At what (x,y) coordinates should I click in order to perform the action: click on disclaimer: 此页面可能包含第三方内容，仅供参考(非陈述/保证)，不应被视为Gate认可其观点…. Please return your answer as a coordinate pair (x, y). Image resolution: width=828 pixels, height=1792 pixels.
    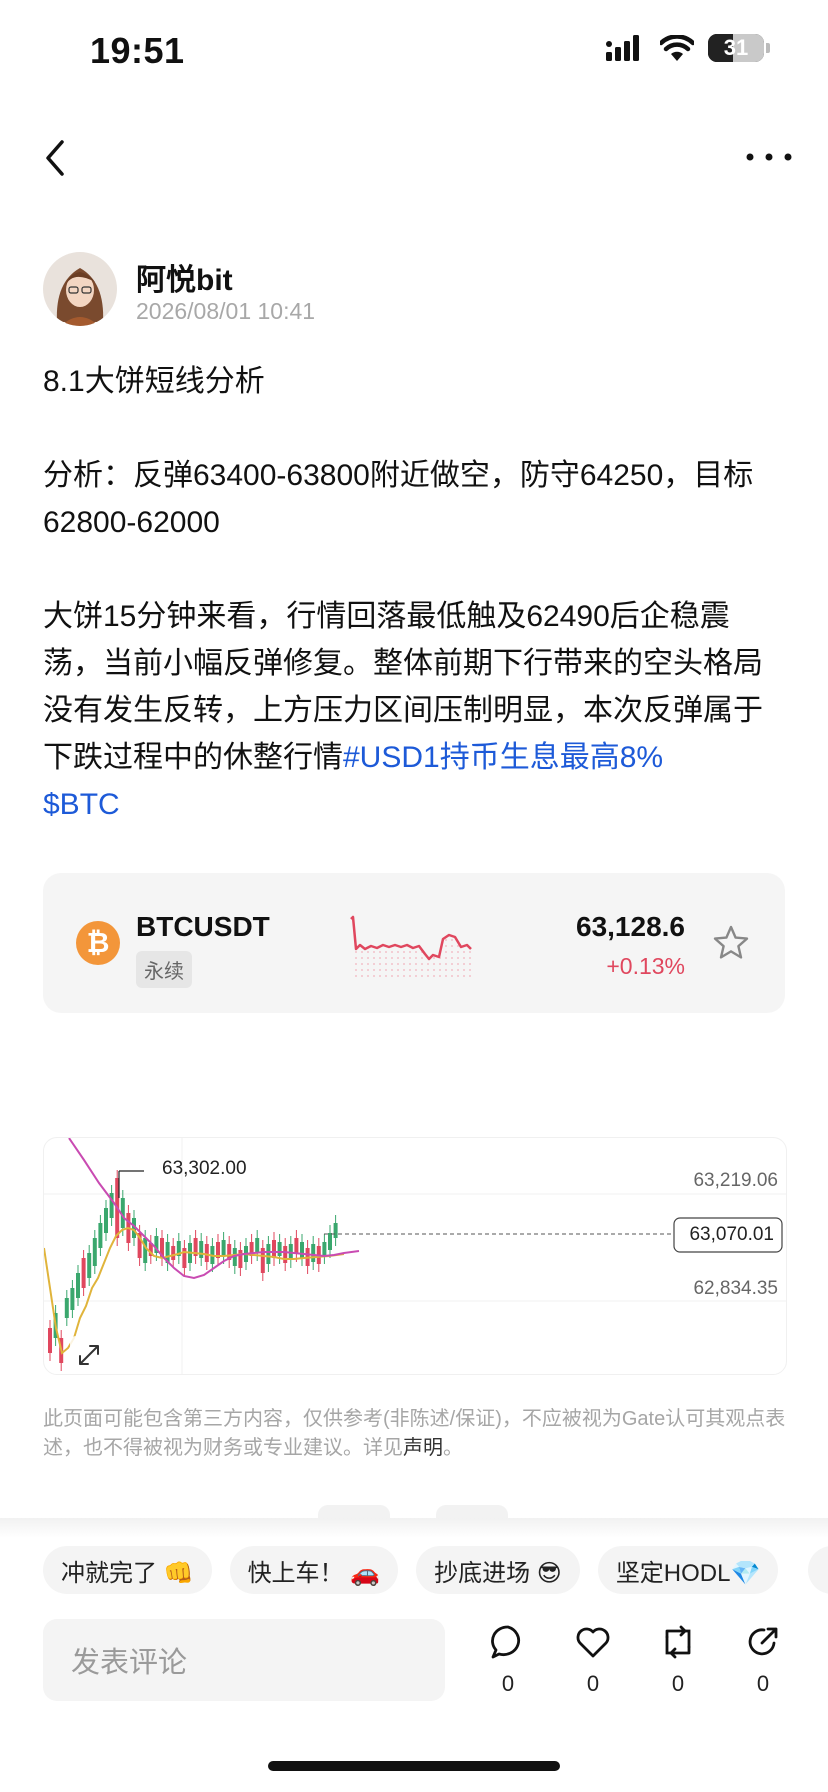
    Looking at the image, I should click on (415, 1434).